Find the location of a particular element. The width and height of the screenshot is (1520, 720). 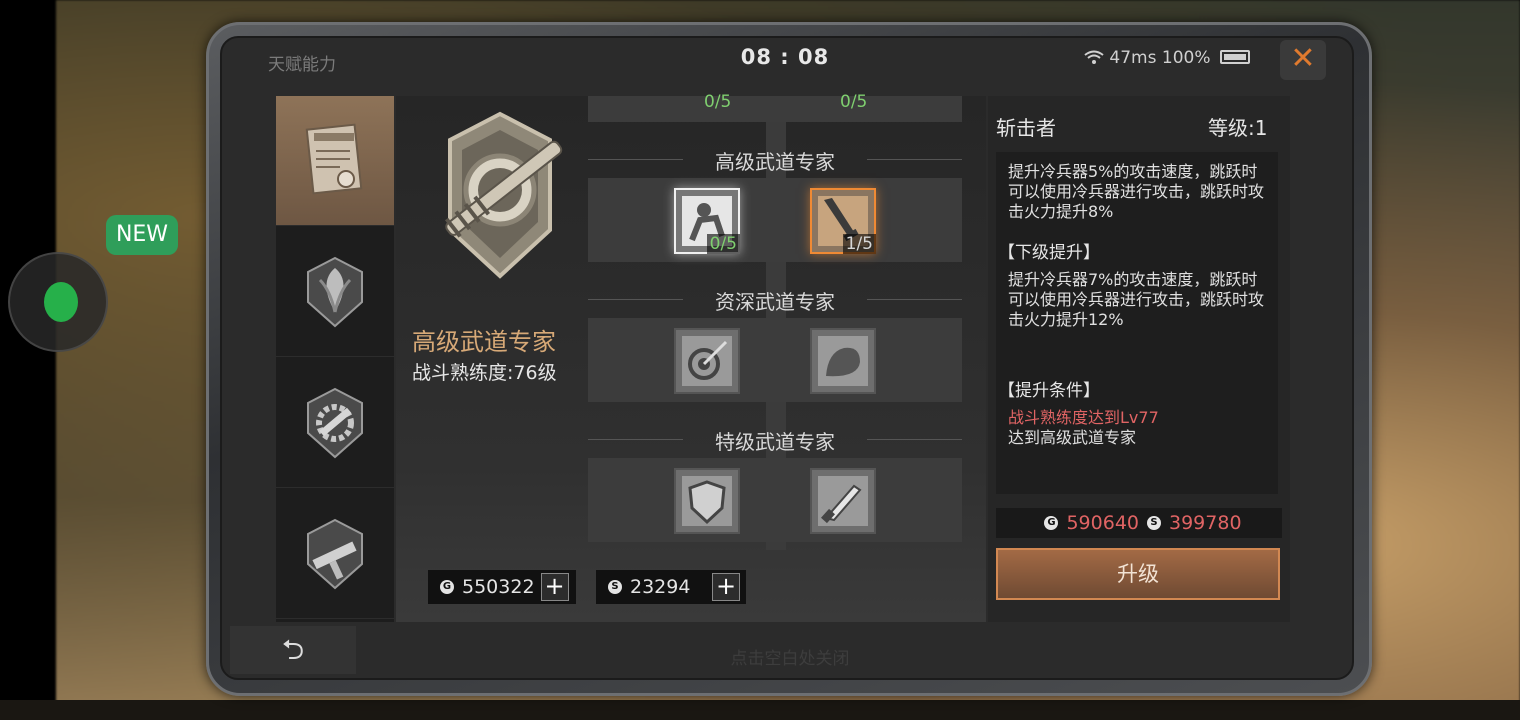

knife-icon is located at coordinates (843, 501).